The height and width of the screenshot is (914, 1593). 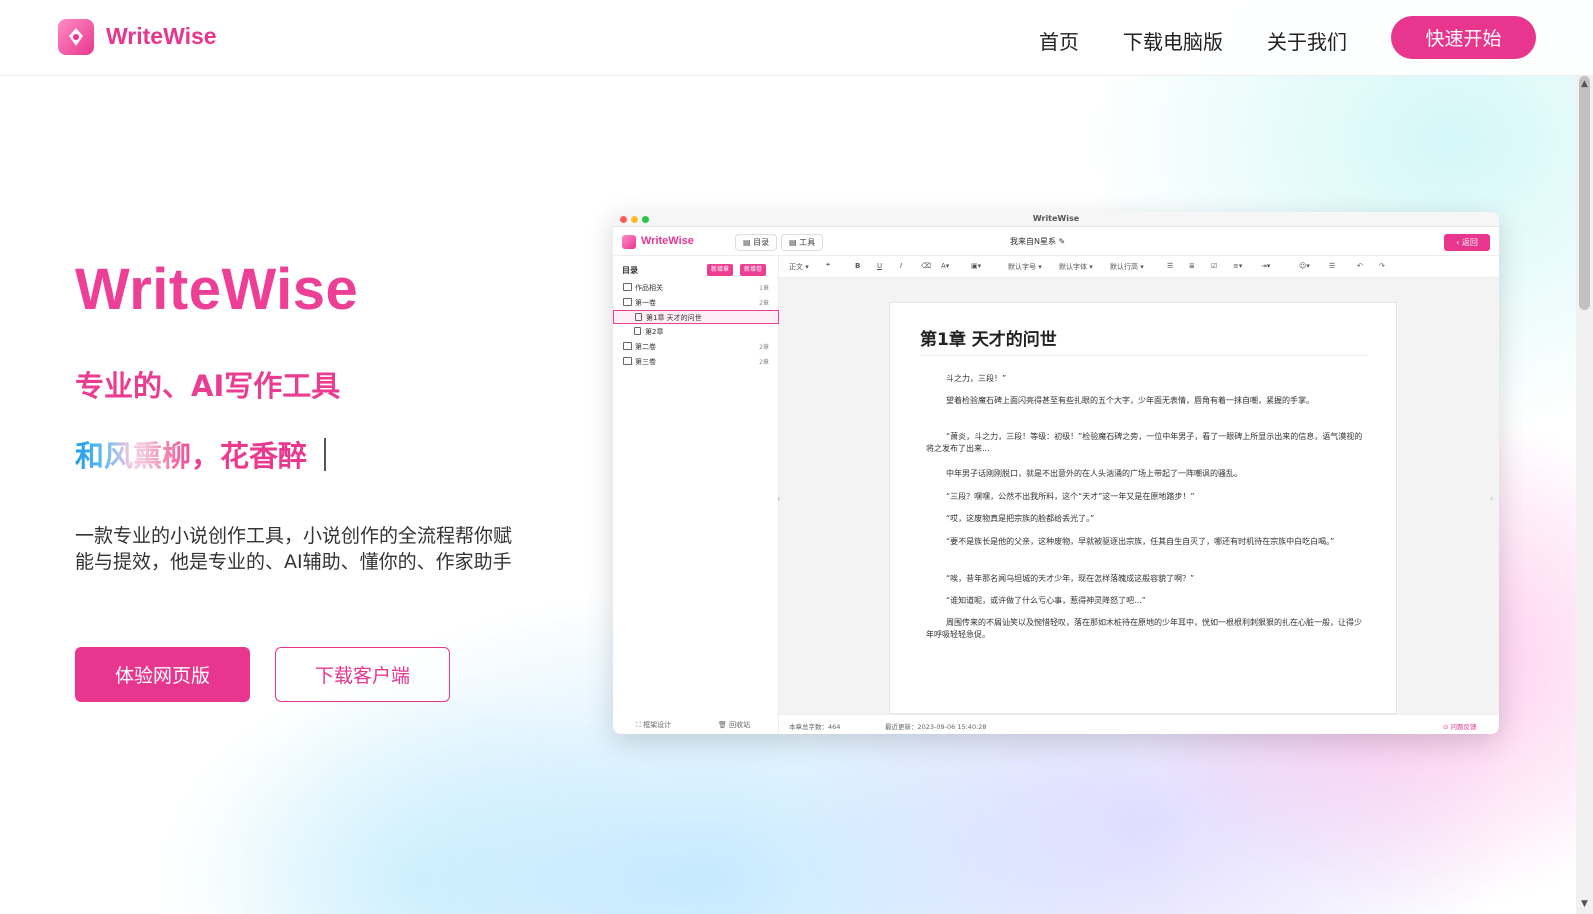 What do you see at coordinates (945, 266) in the screenshot?
I see `font-color-icon: A▾` at bounding box center [945, 266].